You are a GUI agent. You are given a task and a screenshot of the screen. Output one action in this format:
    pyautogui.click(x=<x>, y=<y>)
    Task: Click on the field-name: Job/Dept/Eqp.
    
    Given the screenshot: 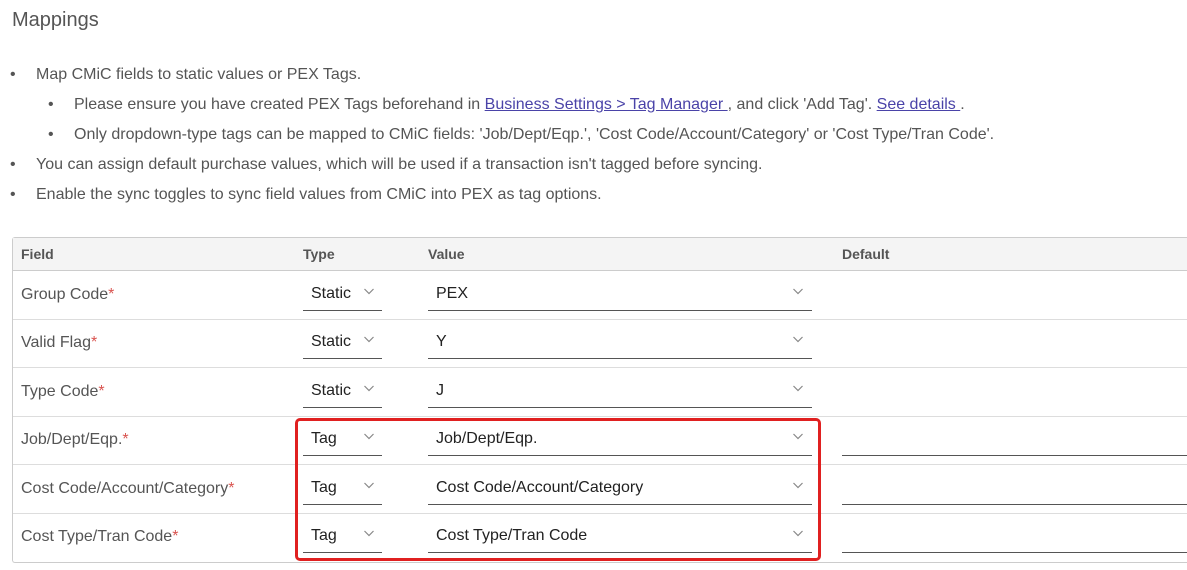 What is the action you would take?
    pyautogui.click(x=72, y=440)
    